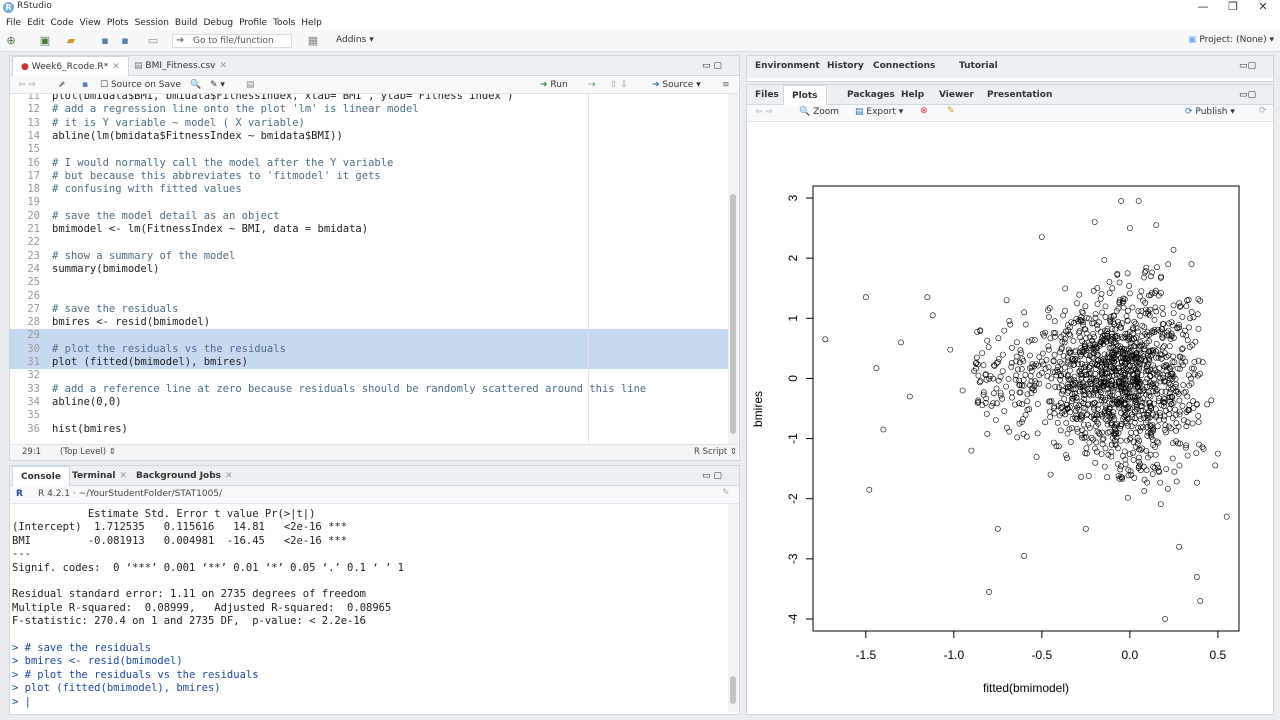  What do you see at coordinates (904, 66) in the screenshot?
I see `tab-connections: Connections` at bounding box center [904, 66].